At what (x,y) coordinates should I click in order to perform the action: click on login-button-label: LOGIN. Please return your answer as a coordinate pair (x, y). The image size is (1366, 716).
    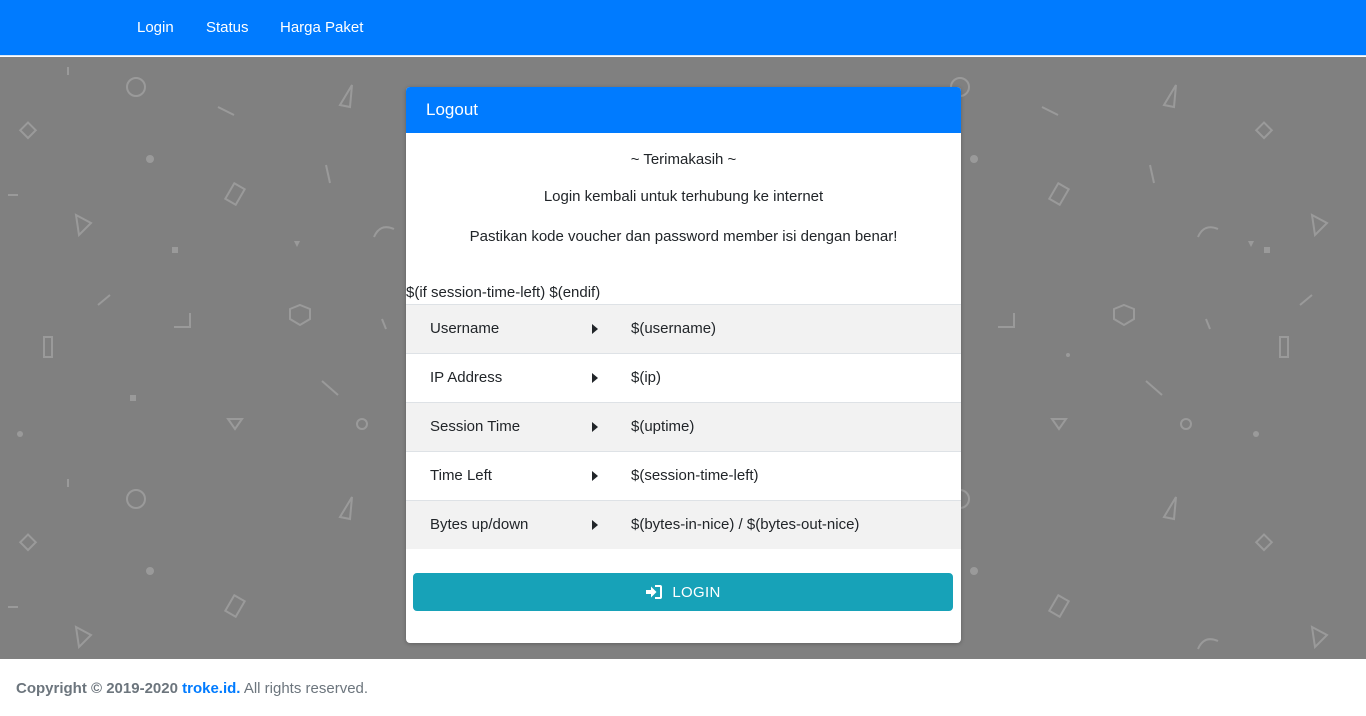
    Looking at the image, I should click on (696, 592).